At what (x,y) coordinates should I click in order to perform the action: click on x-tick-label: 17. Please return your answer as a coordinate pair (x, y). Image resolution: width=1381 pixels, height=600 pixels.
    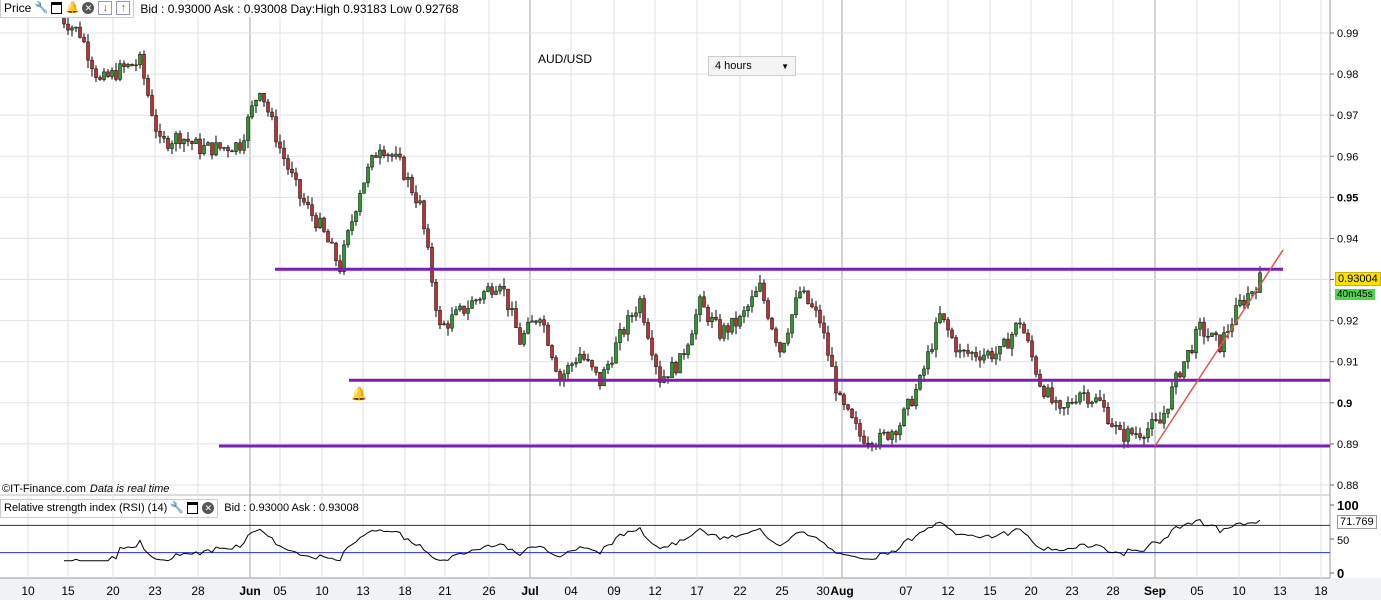
    Looking at the image, I should click on (697, 591).